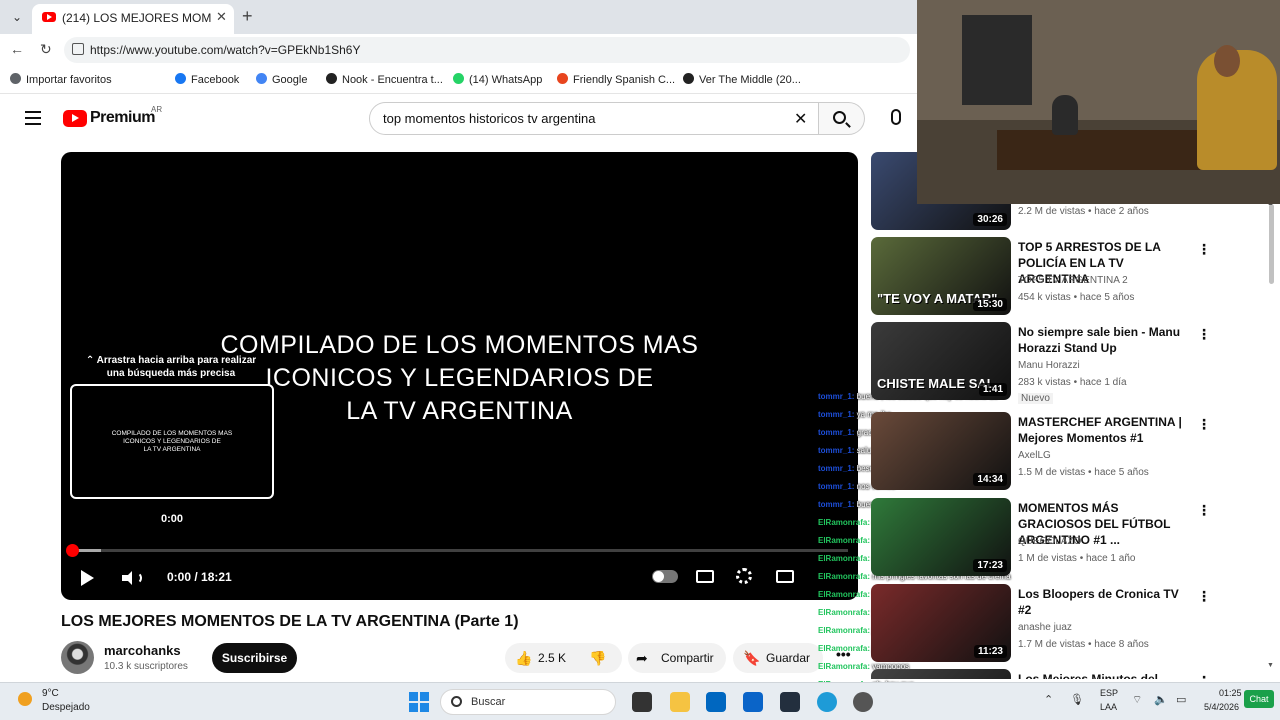 This screenshot has height=720, width=1280. What do you see at coordinates (528, 702) in the screenshot?
I see `taskbar-search: Buscar` at bounding box center [528, 702].